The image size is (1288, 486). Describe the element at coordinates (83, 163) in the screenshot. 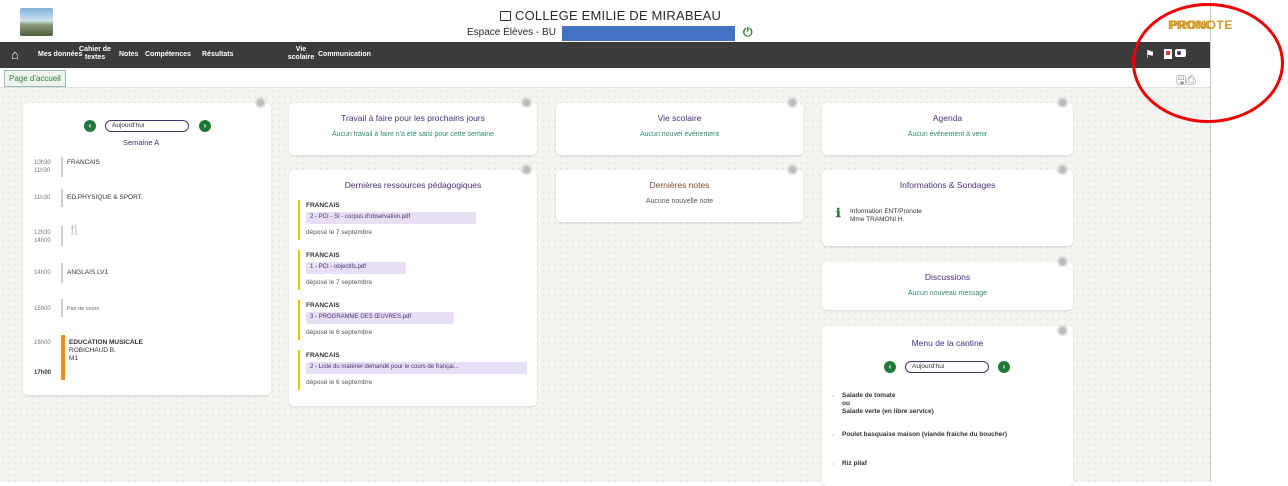

I see `lesson-subject: FRANCAIS` at that location.